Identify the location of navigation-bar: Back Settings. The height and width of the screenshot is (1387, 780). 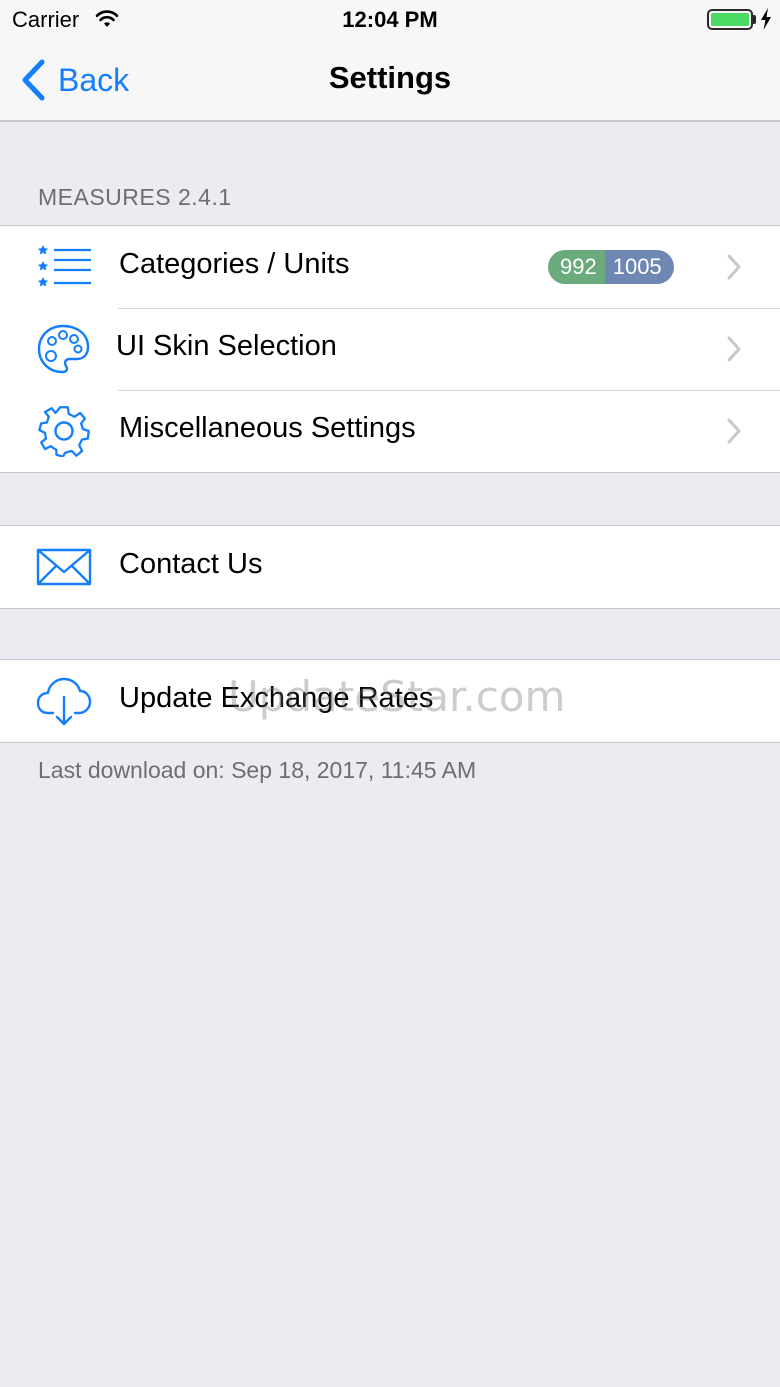
(390, 81).